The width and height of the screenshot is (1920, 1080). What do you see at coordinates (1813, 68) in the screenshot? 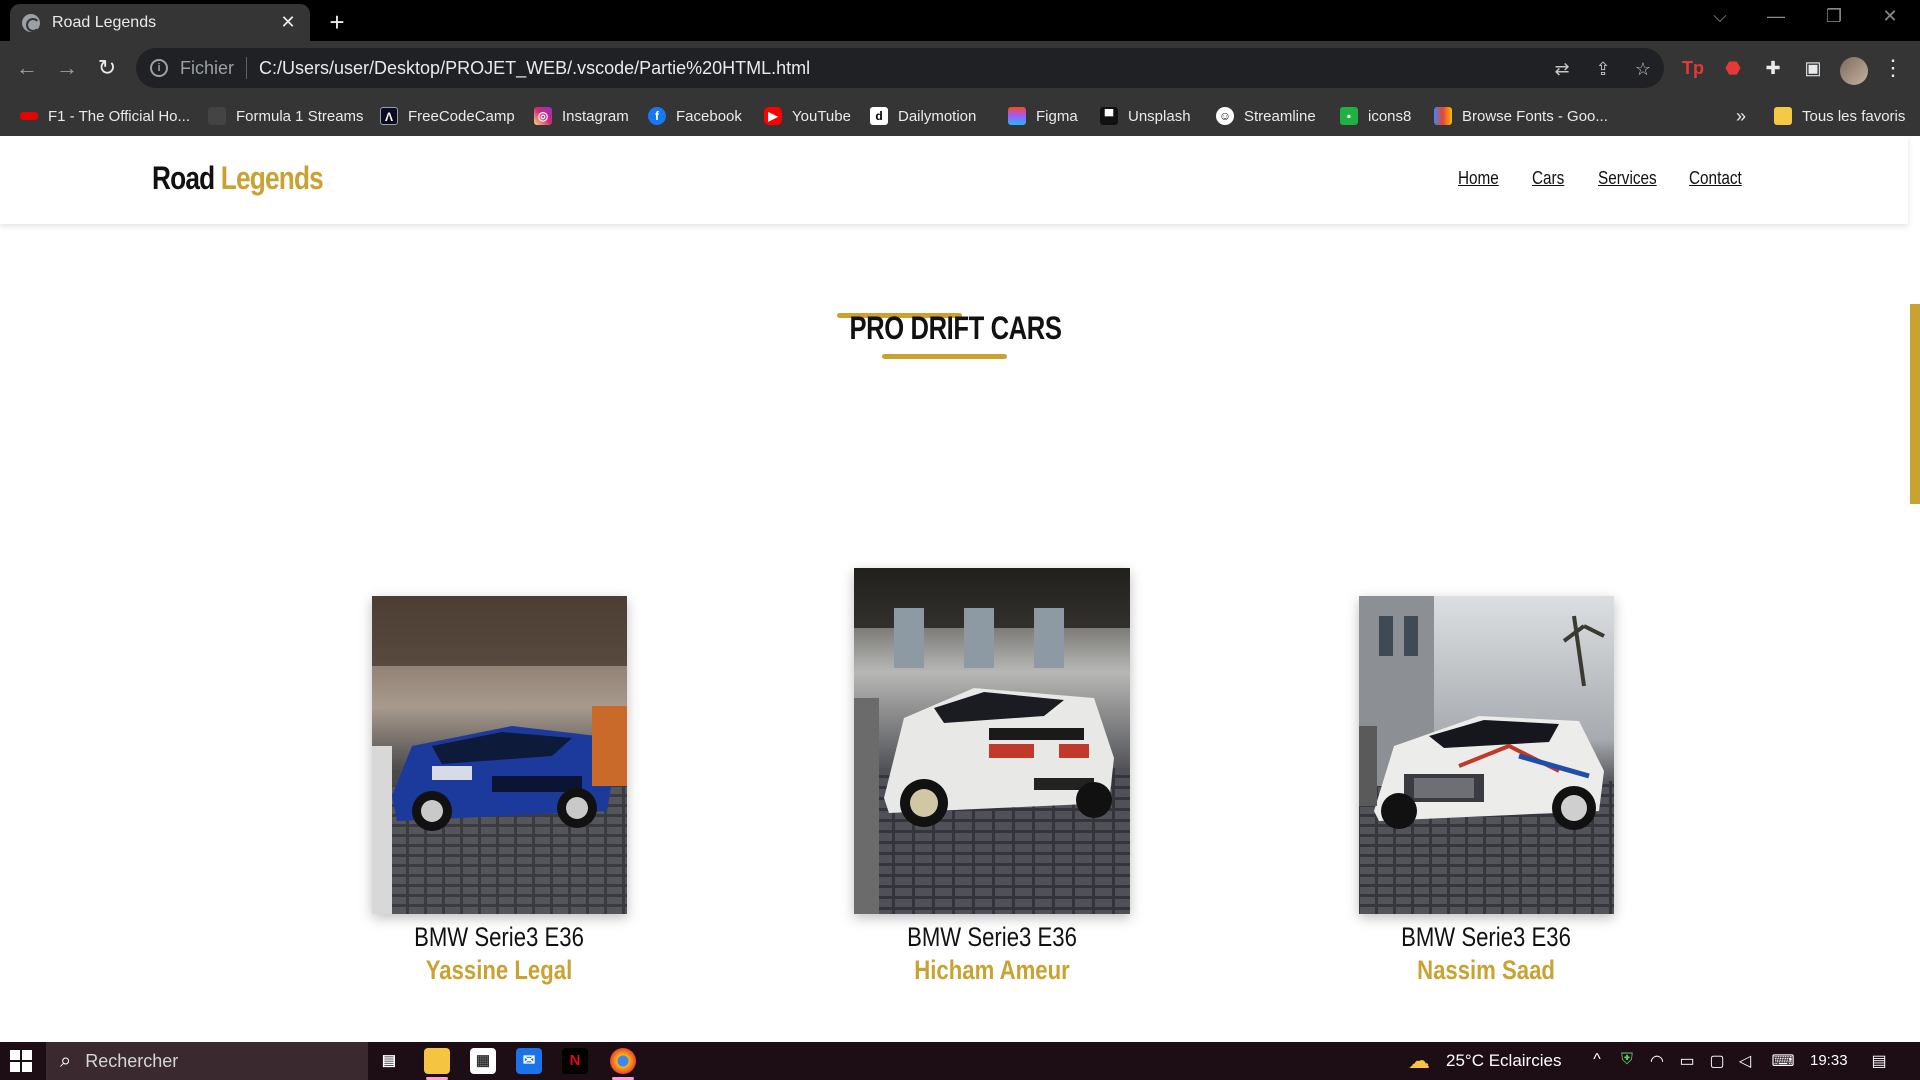
I see `side-panel-icon: ▣` at bounding box center [1813, 68].